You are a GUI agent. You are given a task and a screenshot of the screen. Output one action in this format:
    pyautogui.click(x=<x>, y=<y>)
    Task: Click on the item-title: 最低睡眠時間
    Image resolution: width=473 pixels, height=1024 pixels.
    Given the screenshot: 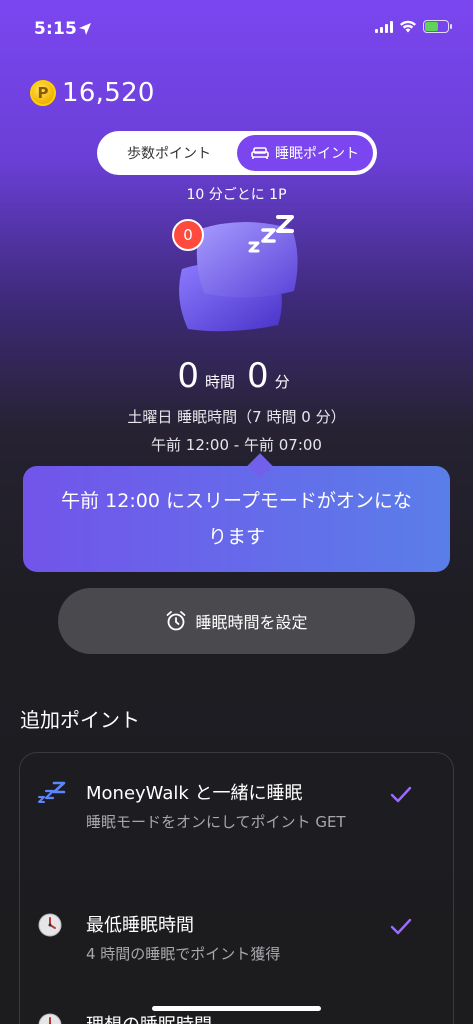 What is the action you would take?
    pyautogui.click(x=140, y=925)
    